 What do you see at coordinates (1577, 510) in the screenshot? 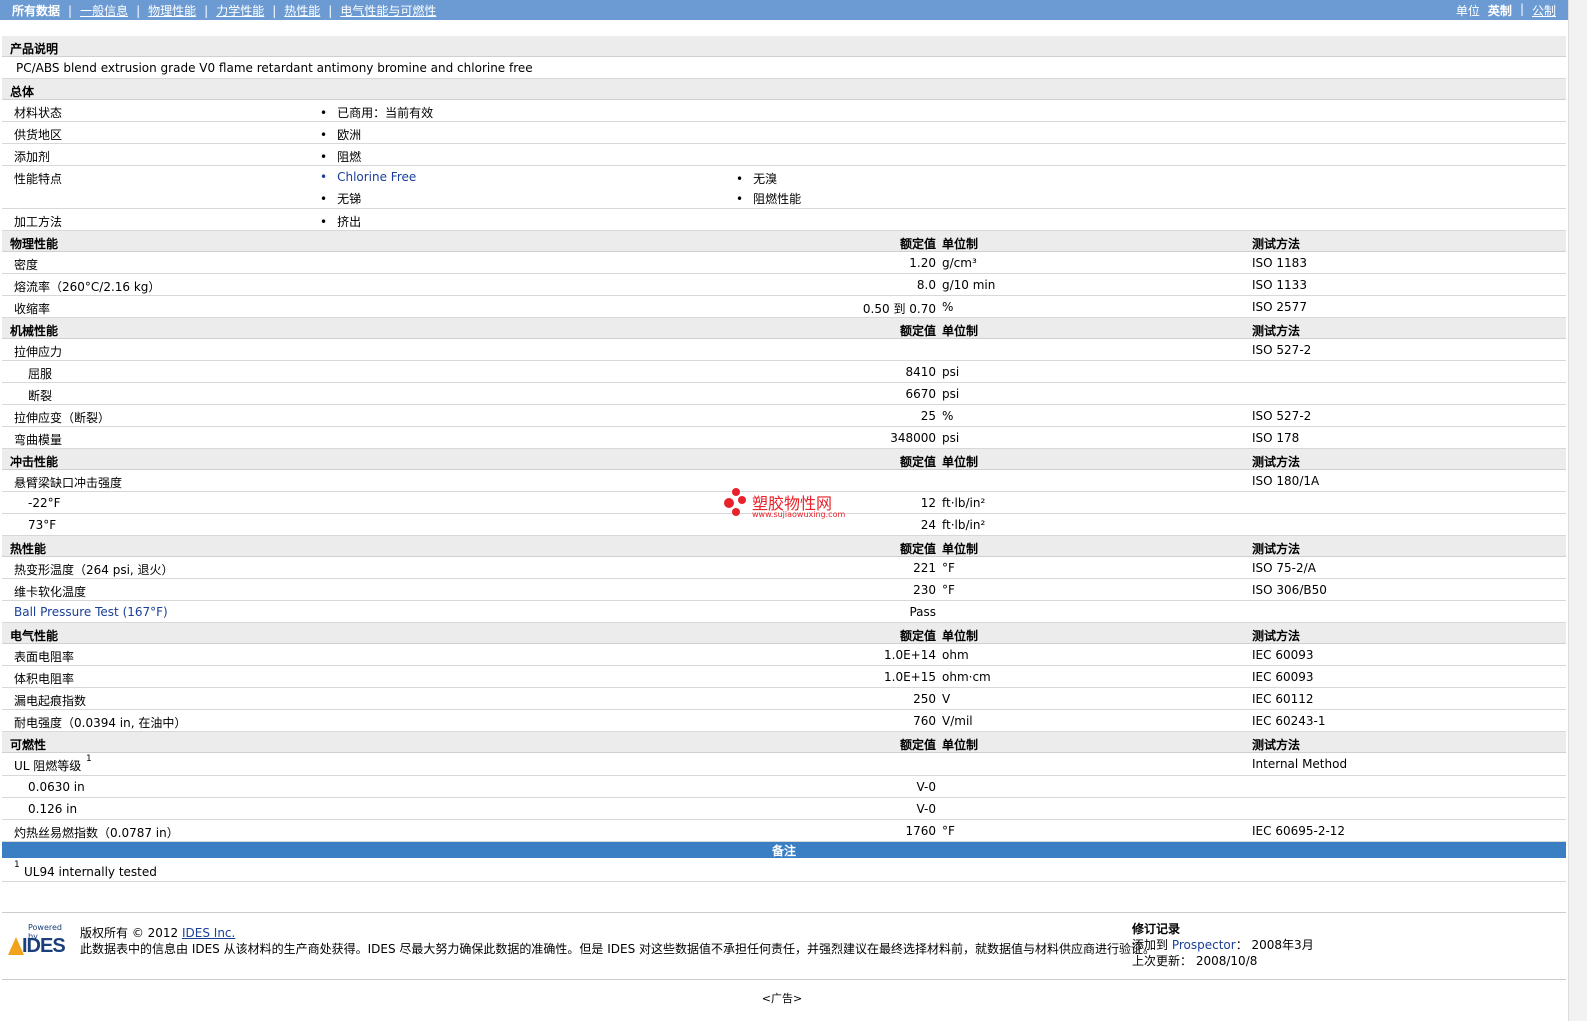
I see `vertical-scrollbar` at bounding box center [1577, 510].